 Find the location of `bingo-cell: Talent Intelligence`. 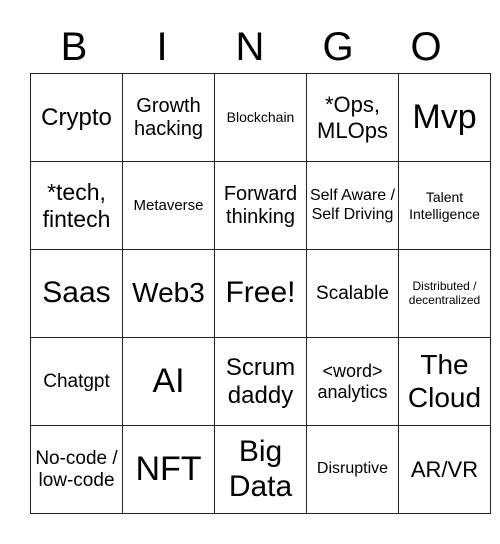

bingo-cell: Talent Intelligence is located at coordinates (444, 205).